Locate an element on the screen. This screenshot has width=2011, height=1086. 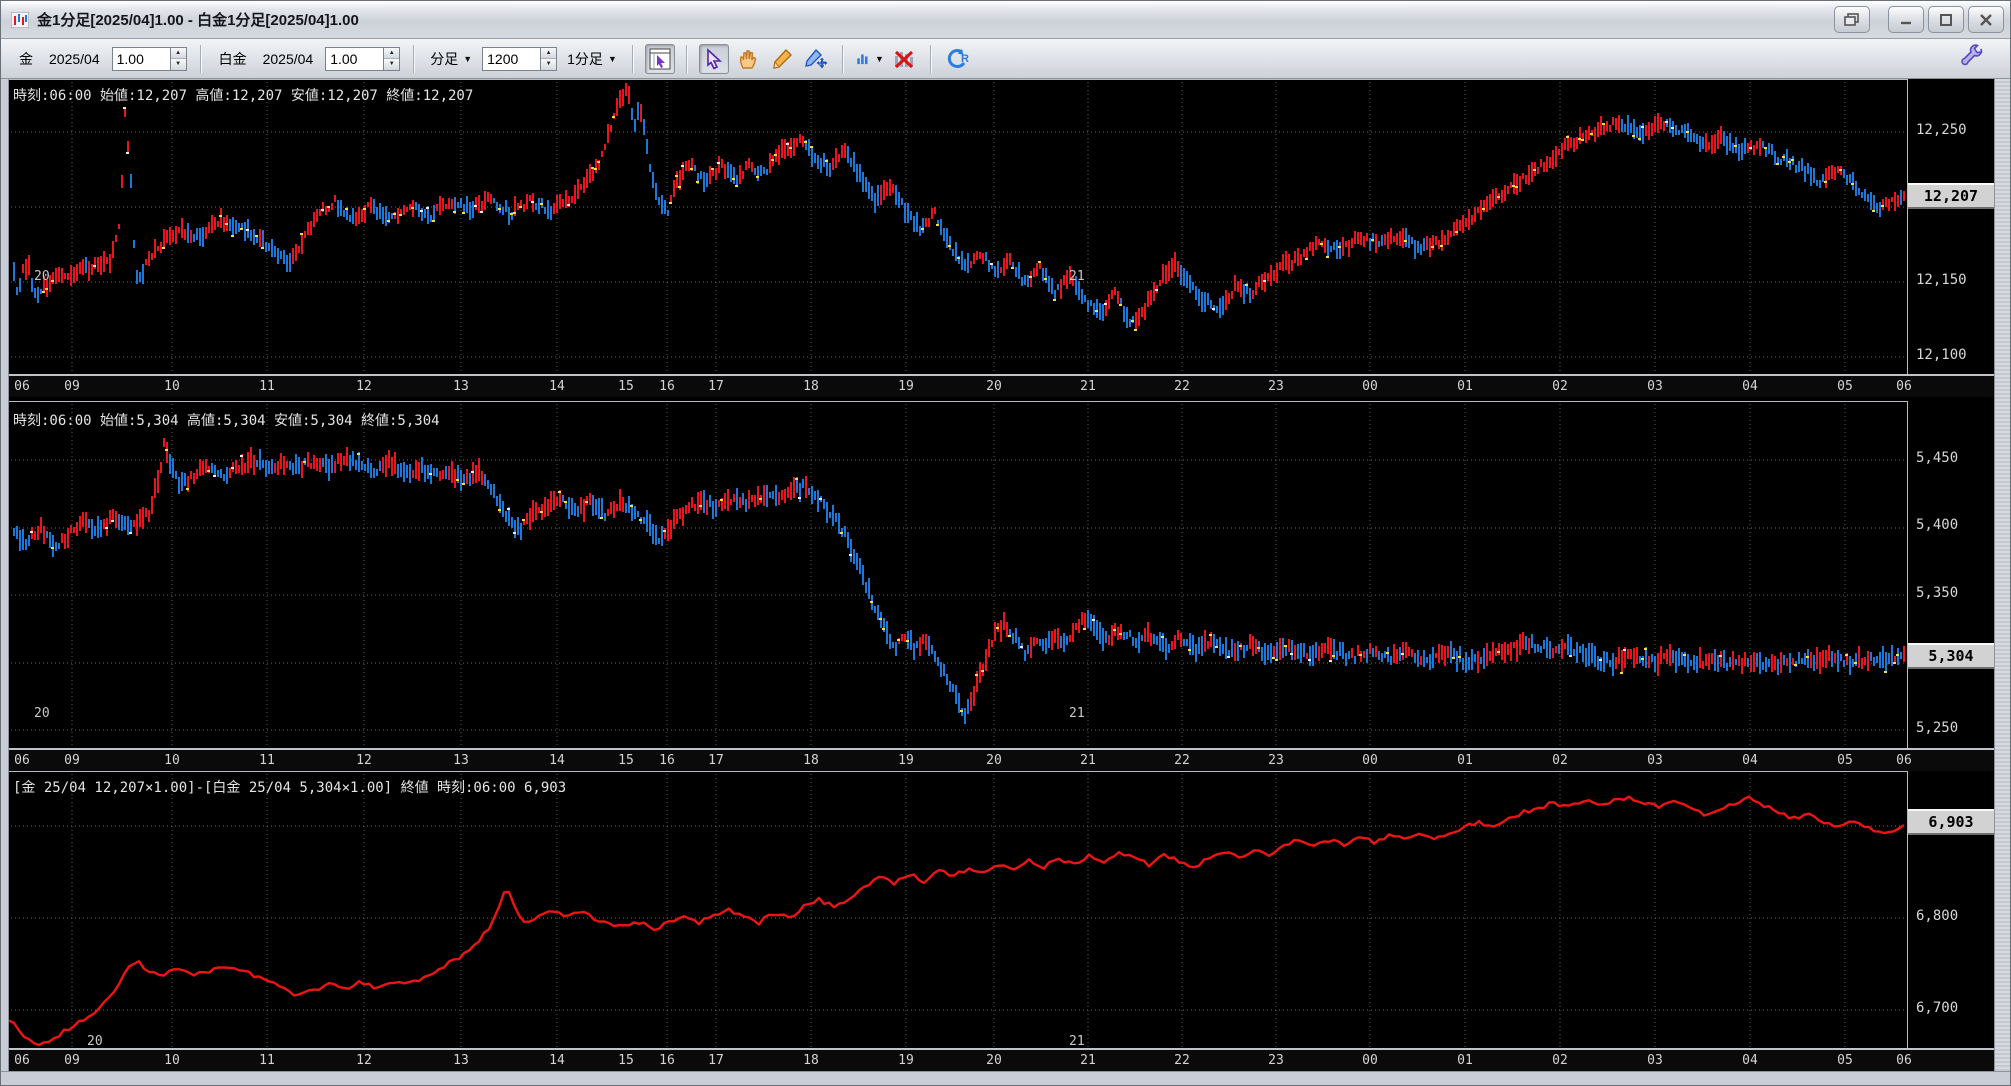
wrench-icon is located at coordinates (1972, 55).